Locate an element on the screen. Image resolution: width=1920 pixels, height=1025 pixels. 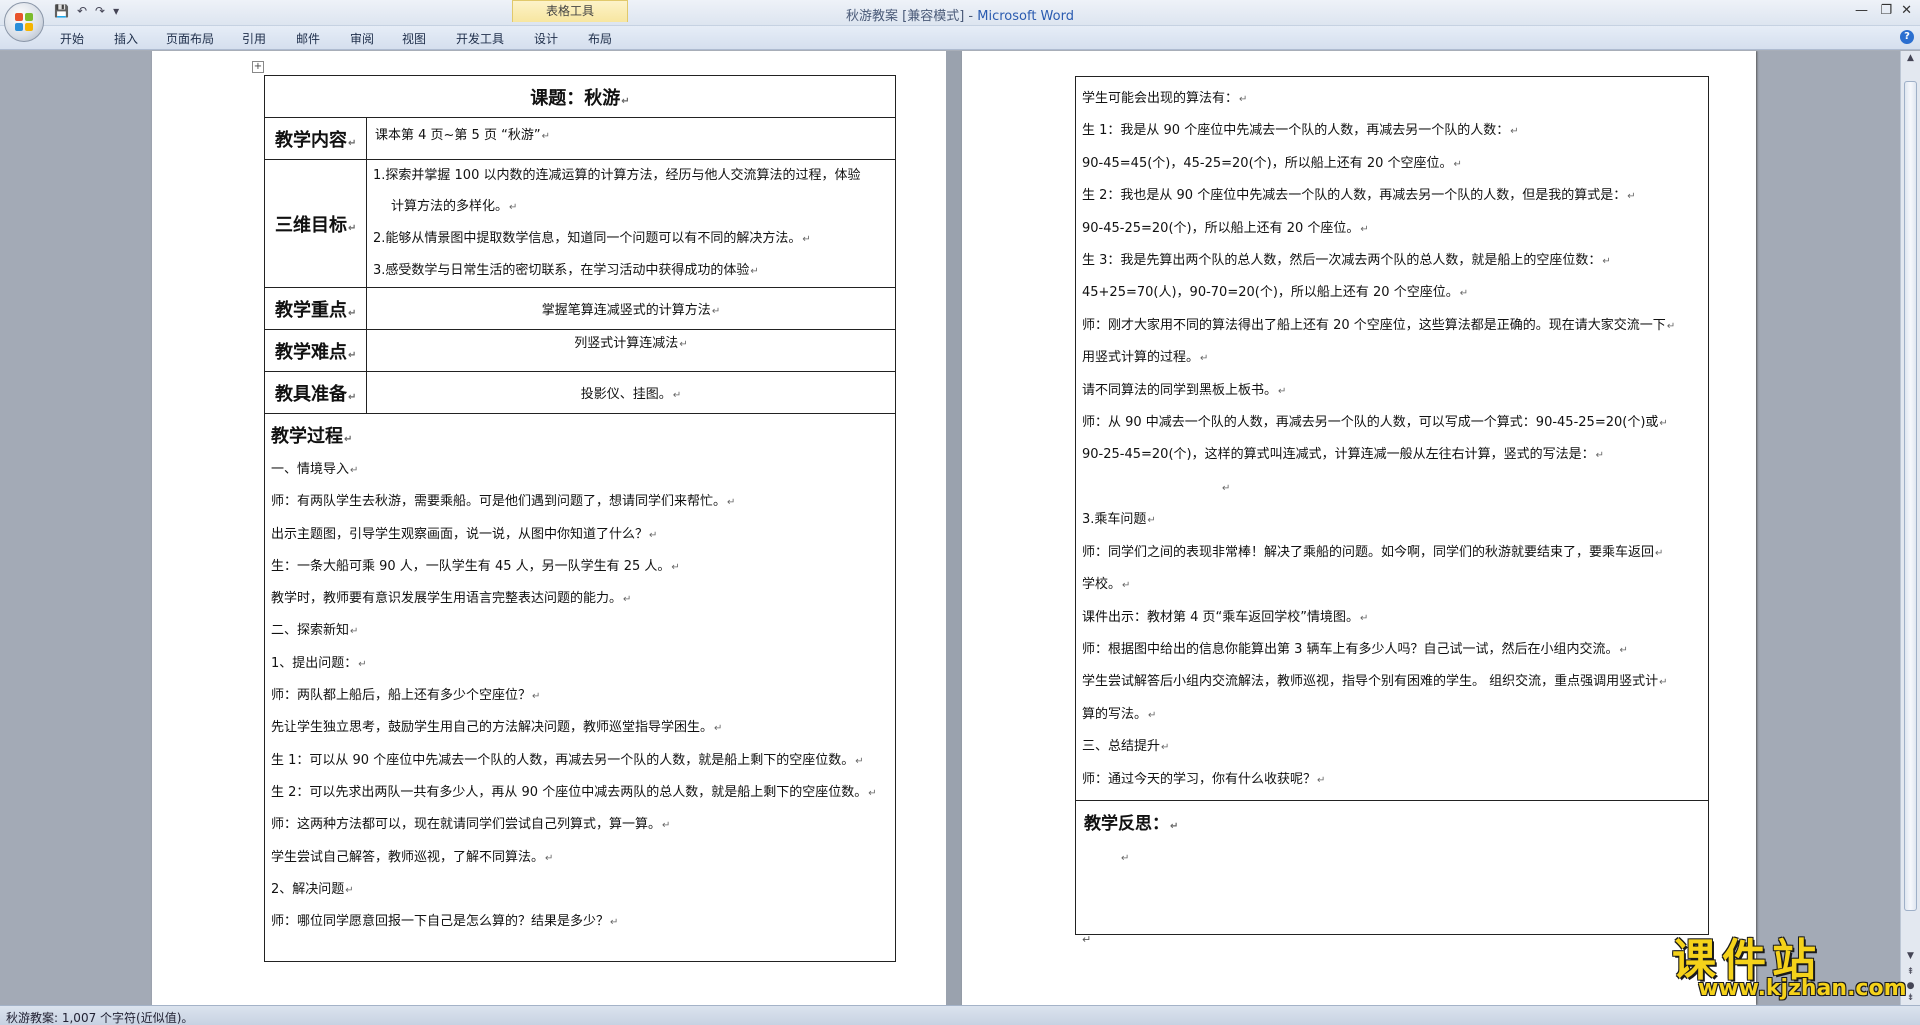
restore-icon: ❐ is located at coordinates (1886, 10).